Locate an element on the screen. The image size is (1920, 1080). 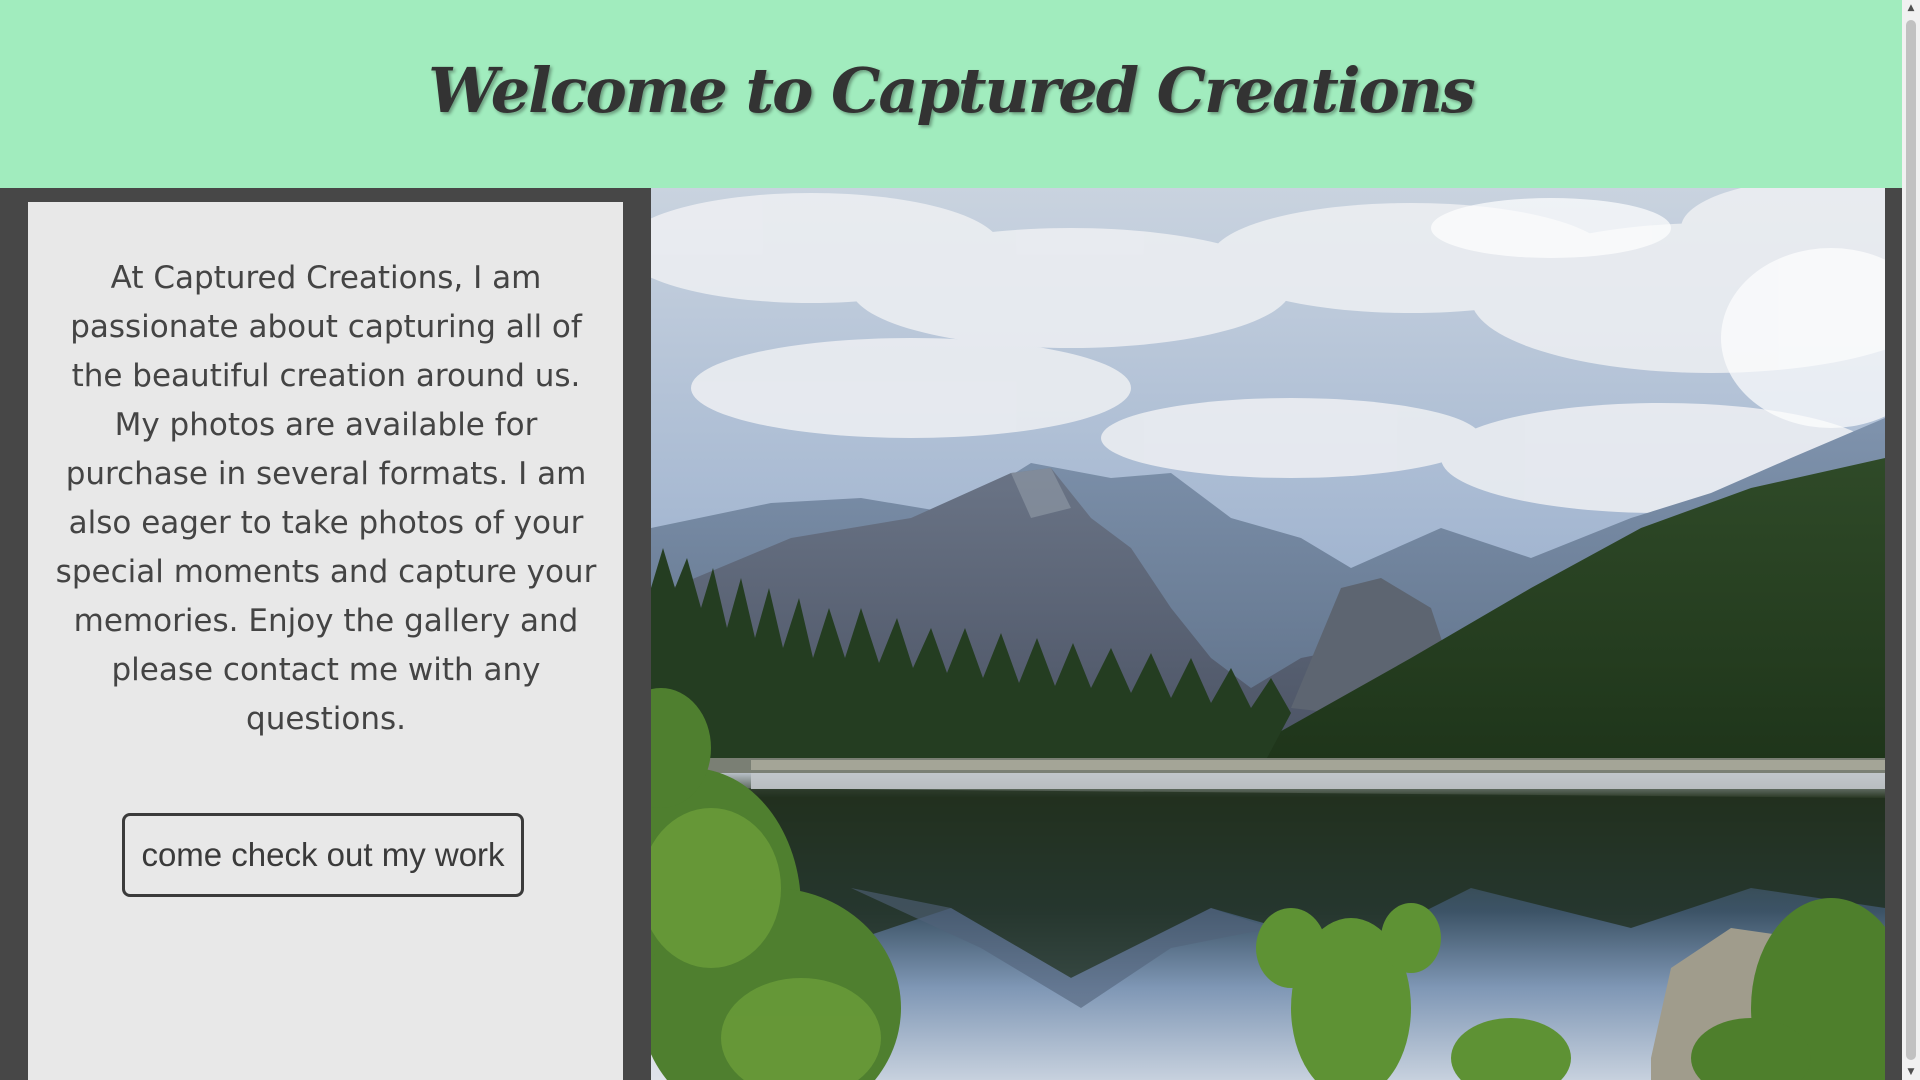
scroll-down-icon: ▼ is located at coordinates (1911, 1072).